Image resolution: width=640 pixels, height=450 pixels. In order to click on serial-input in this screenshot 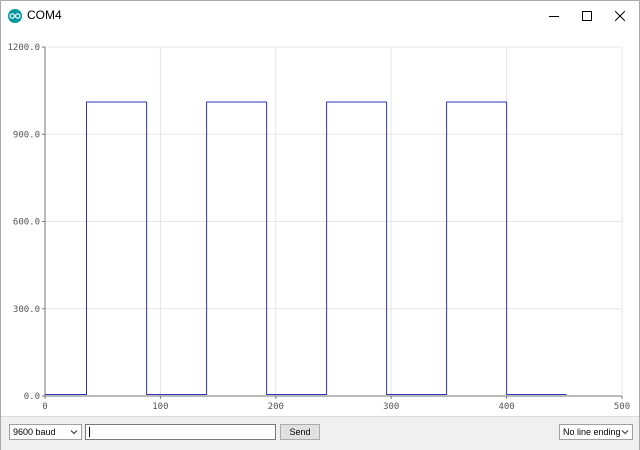, I will do `click(180, 432)`.